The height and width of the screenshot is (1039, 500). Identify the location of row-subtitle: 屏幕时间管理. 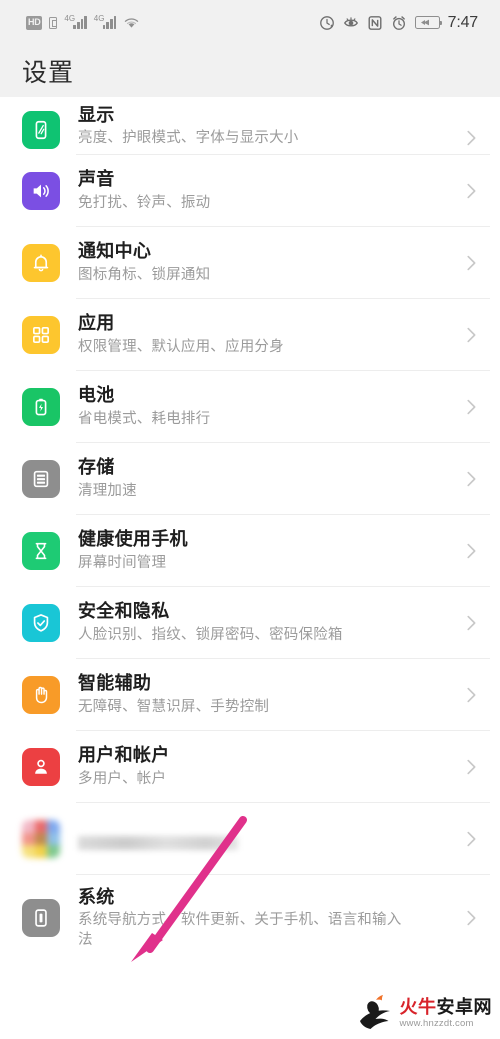
(122, 562).